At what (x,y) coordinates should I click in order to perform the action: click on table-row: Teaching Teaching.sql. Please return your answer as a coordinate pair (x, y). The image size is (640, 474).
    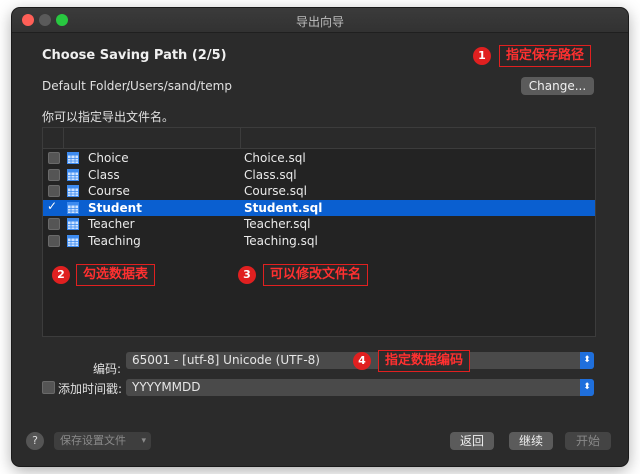
    Looking at the image, I should click on (319, 241).